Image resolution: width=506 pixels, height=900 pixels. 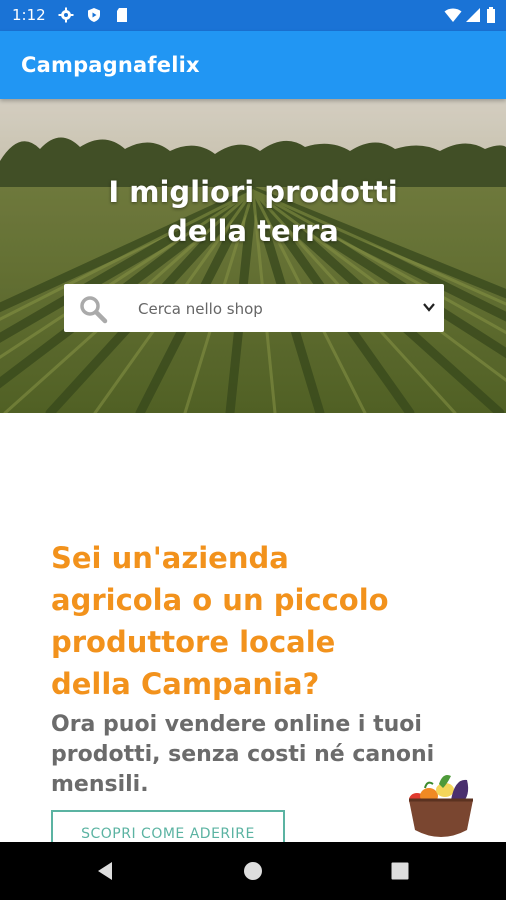 I want to click on sd-card-icon, so click(x=122, y=15).